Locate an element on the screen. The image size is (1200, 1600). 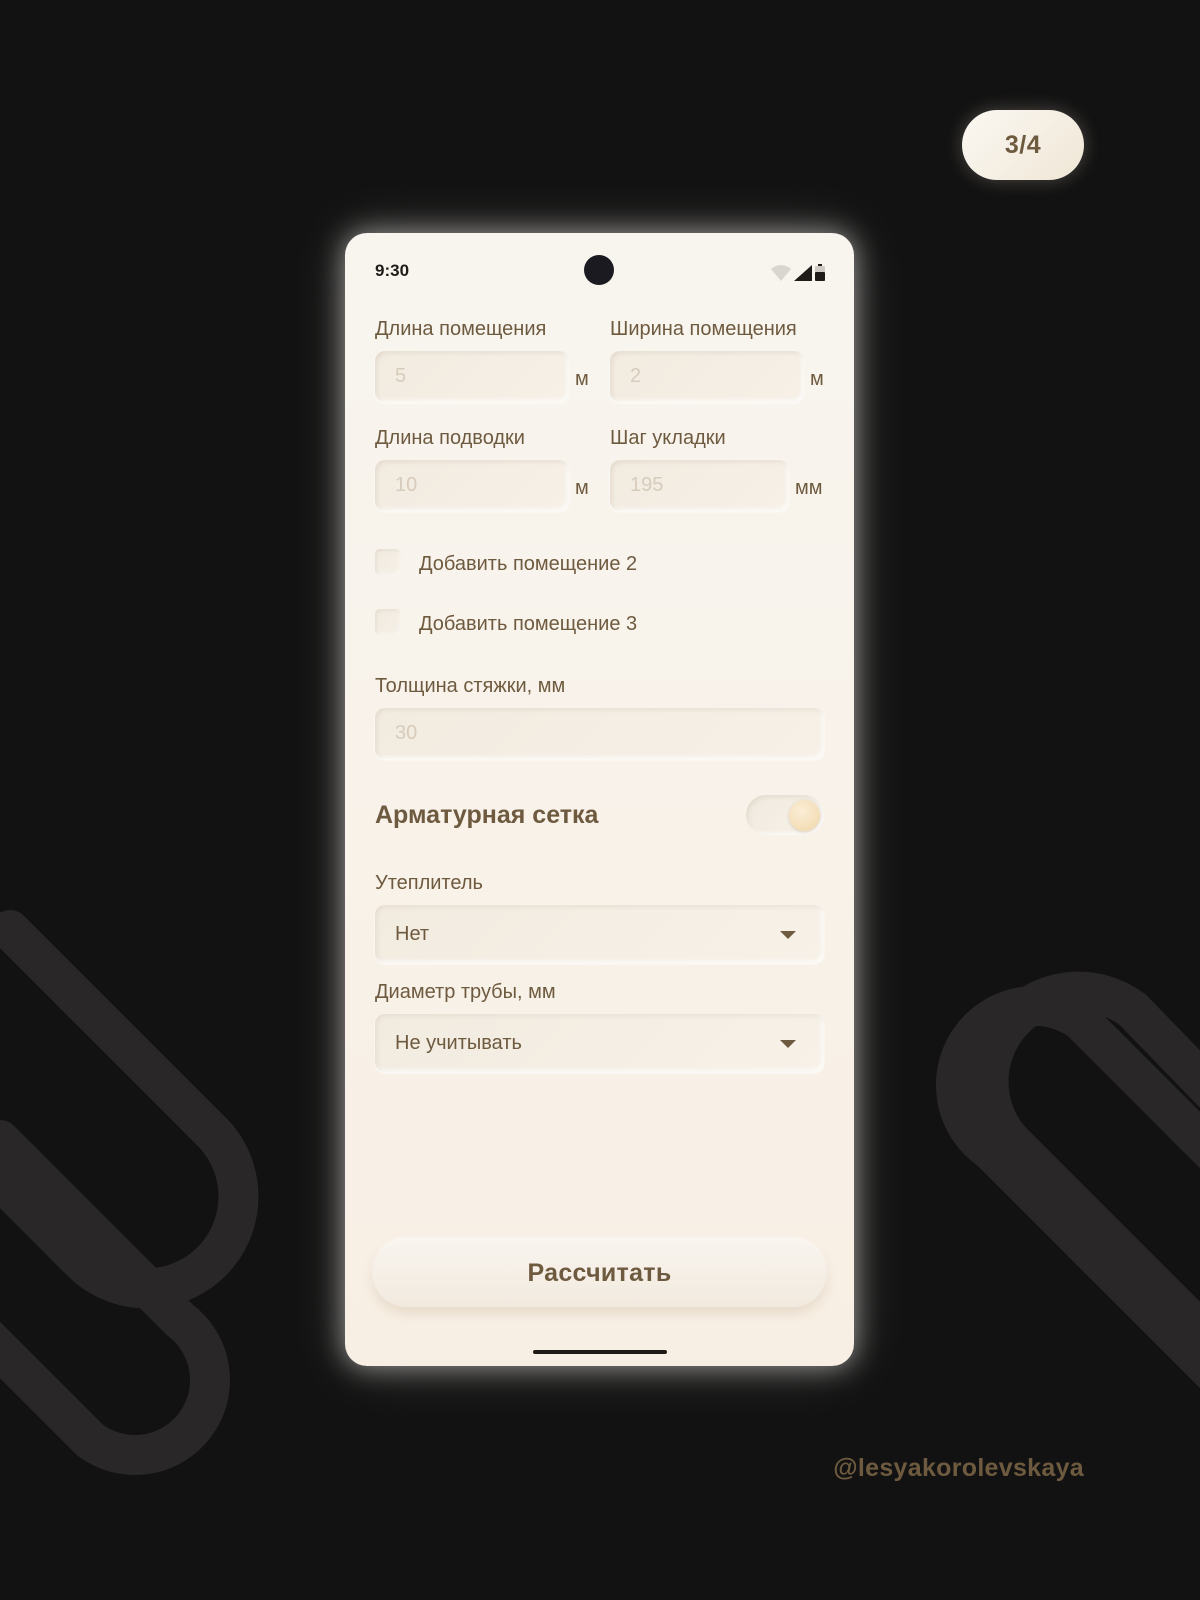
signal-icon is located at coordinates (803, 273).